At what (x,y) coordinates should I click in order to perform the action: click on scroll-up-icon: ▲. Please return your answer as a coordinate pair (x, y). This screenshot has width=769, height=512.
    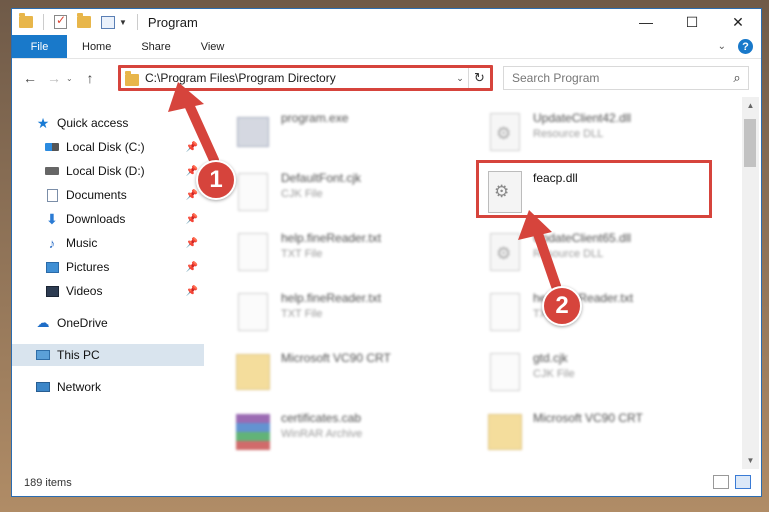
    Looking at the image, I should click on (750, 105).